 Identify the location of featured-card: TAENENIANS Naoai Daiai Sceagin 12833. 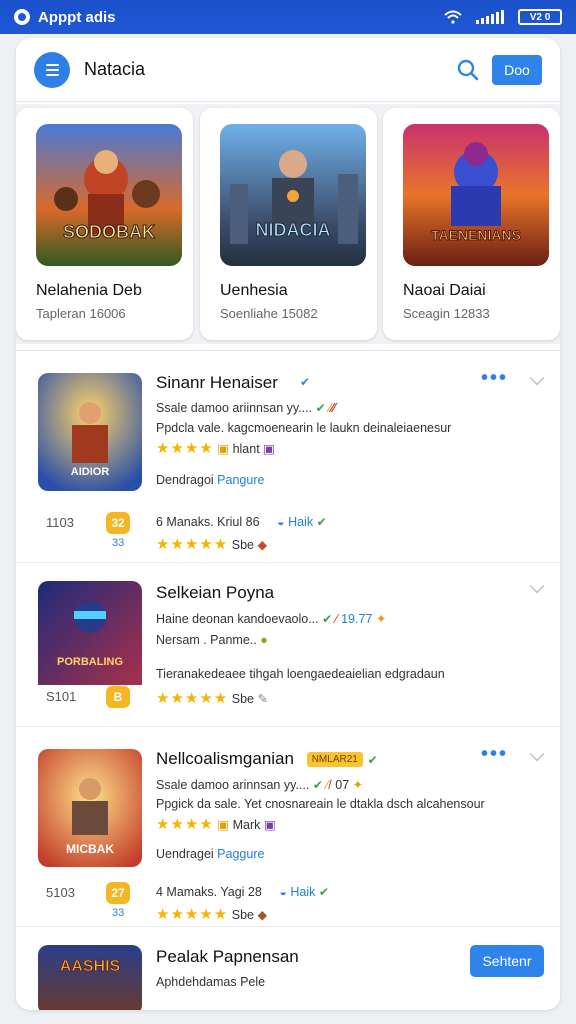
(471, 224).